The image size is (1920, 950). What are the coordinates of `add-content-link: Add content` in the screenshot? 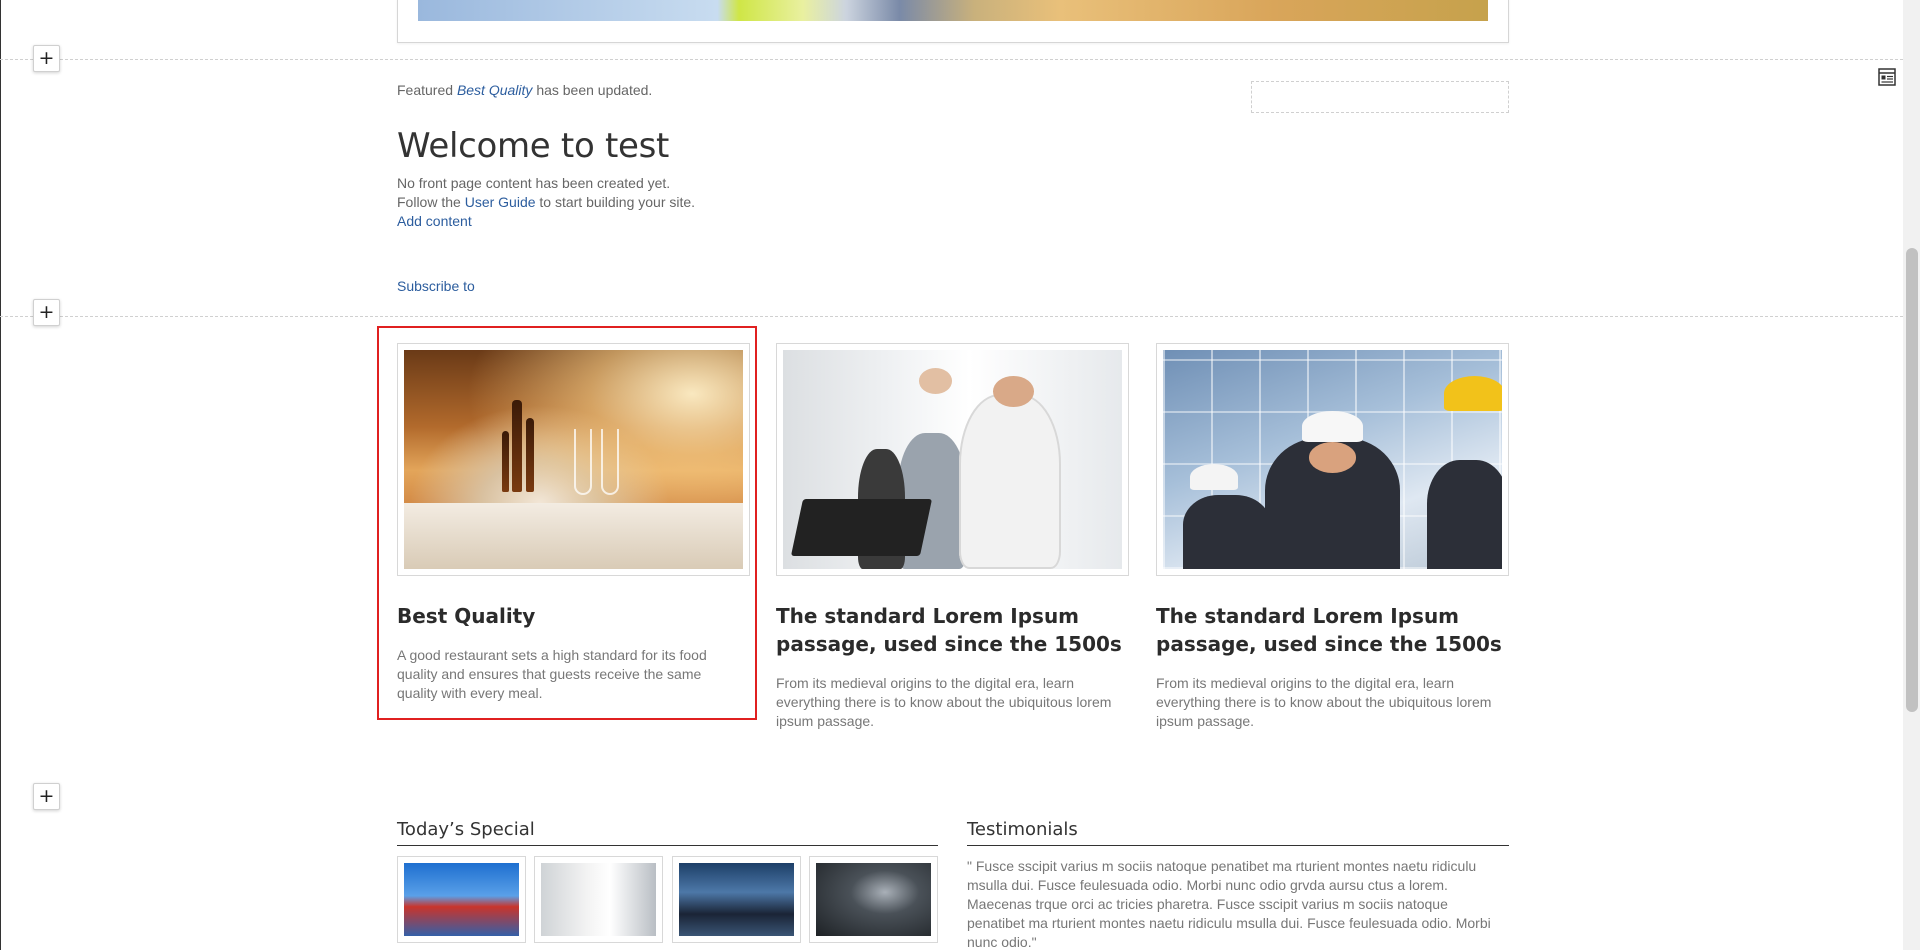 It's located at (434, 221).